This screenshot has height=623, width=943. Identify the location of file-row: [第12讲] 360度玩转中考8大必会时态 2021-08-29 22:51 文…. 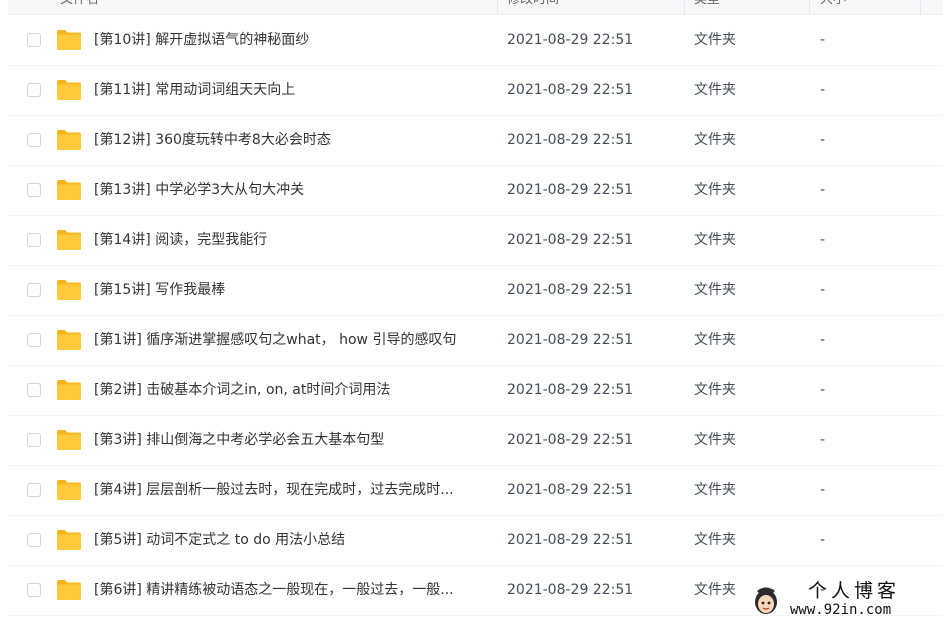
(475, 141).